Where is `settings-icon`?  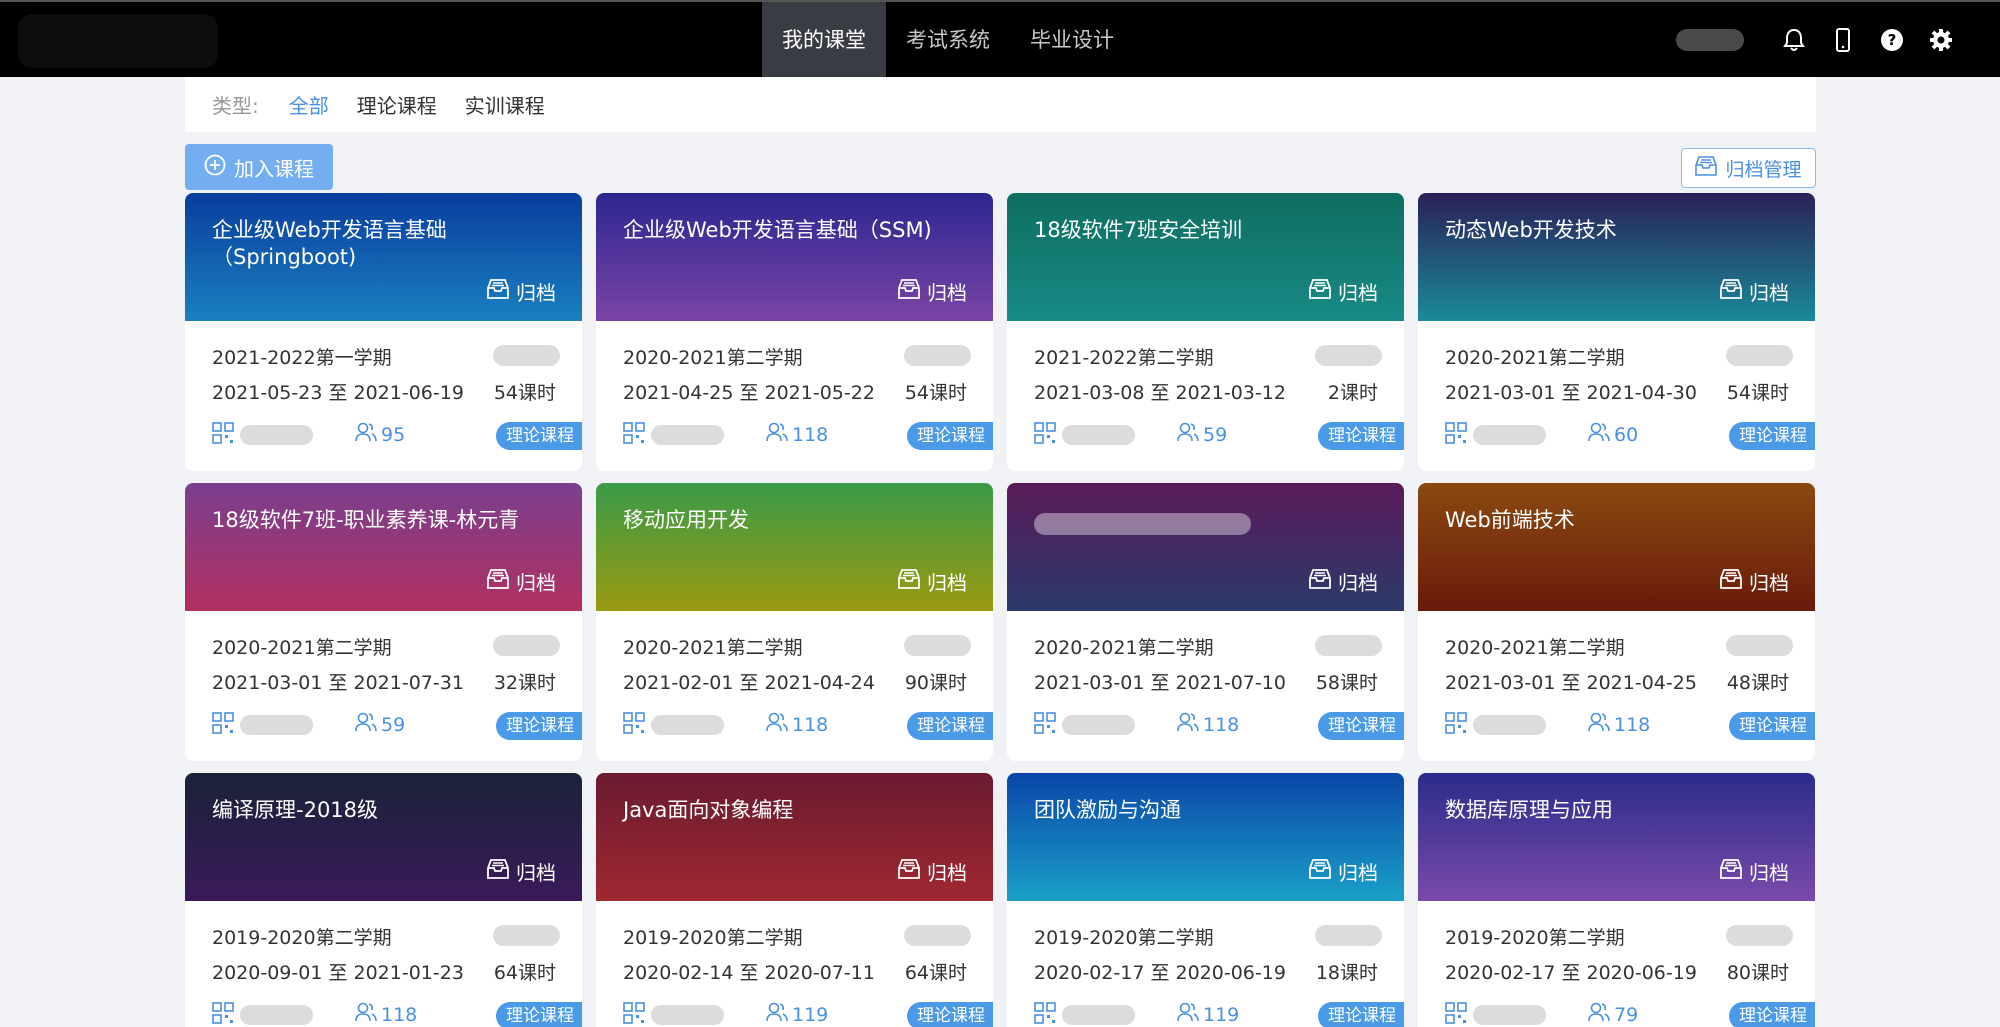
settings-icon is located at coordinates (1940, 39).